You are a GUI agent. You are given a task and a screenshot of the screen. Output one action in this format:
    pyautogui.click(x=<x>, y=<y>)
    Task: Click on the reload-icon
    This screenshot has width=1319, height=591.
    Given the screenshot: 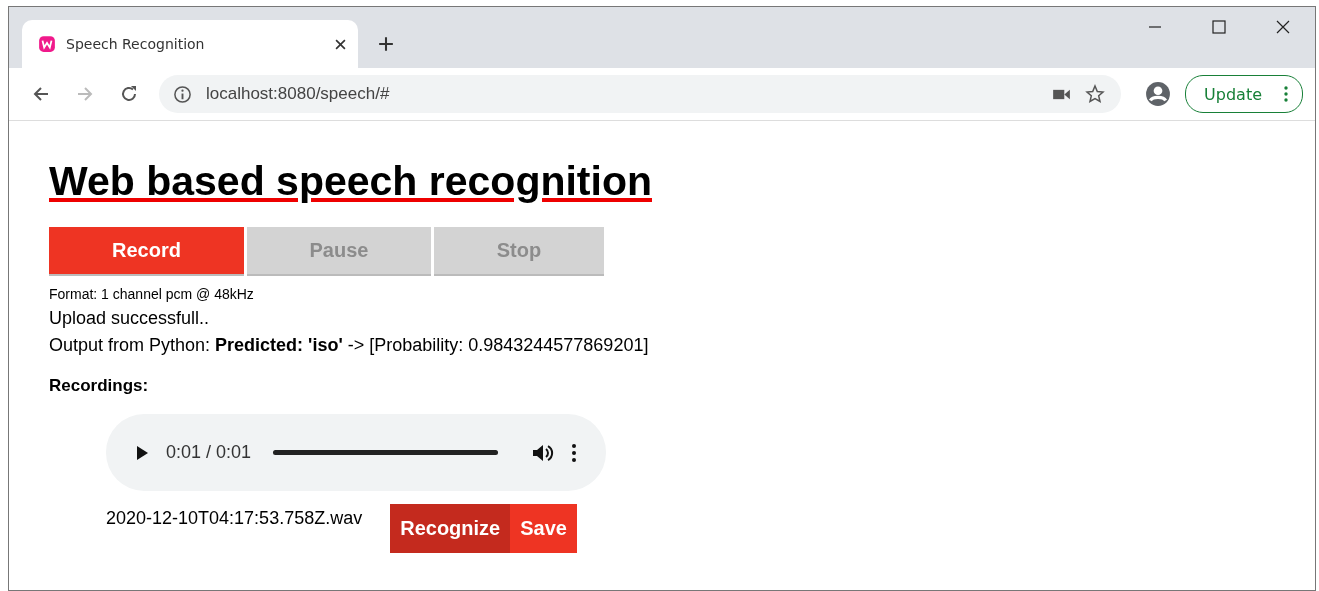 What is the action you would take?
    pyautogui.click(x=129, y=94)
    